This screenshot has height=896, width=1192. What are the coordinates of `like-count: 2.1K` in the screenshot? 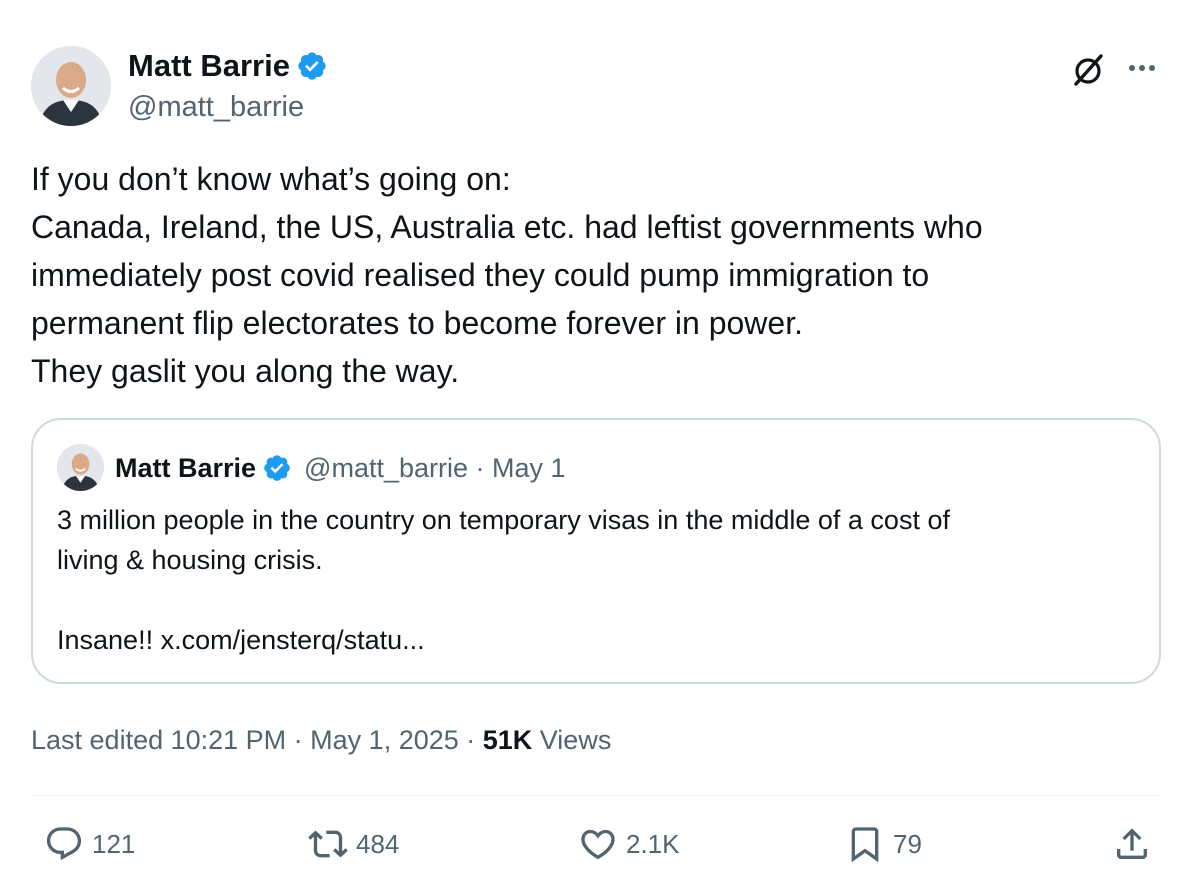 It's located at (653, 843).